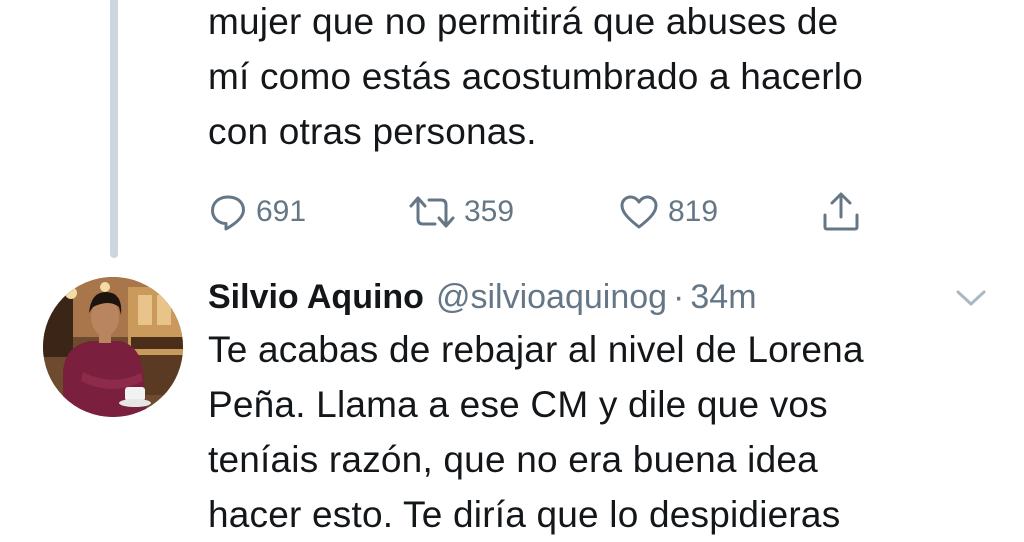  What do you see at coordinates (114, 129) in the screenshot?
I see `thread-connector-line` at bounding box center [114, 129].